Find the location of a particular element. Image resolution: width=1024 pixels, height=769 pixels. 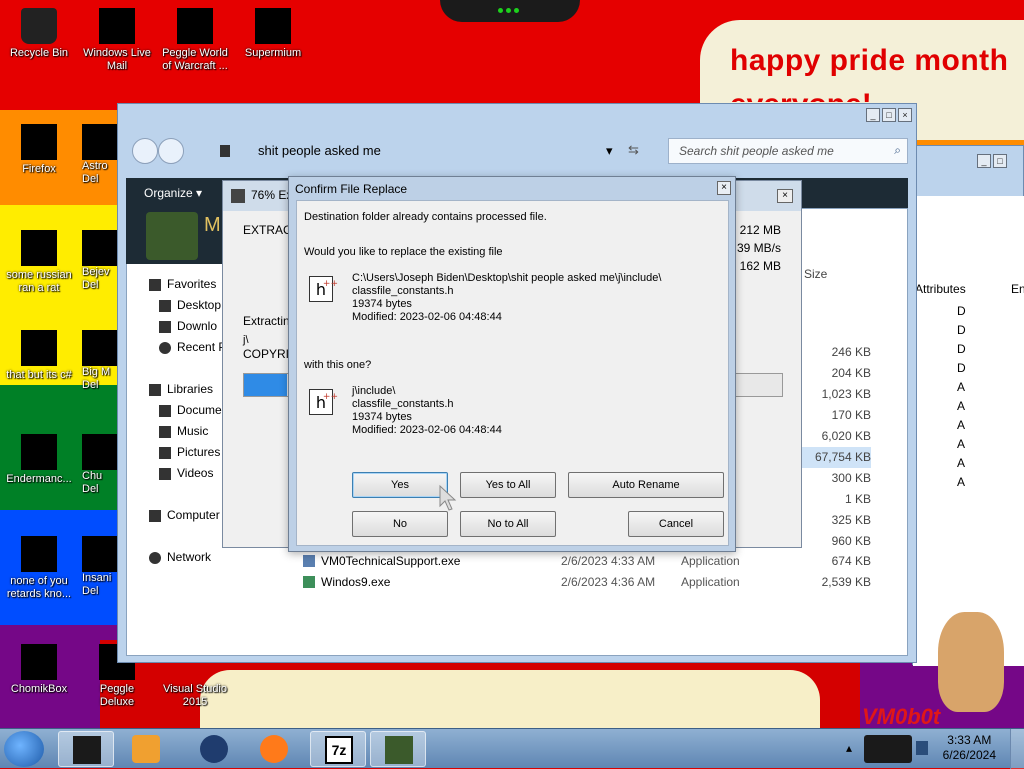

column-header-attributes: Attributes is located at coordinates (940, 289).